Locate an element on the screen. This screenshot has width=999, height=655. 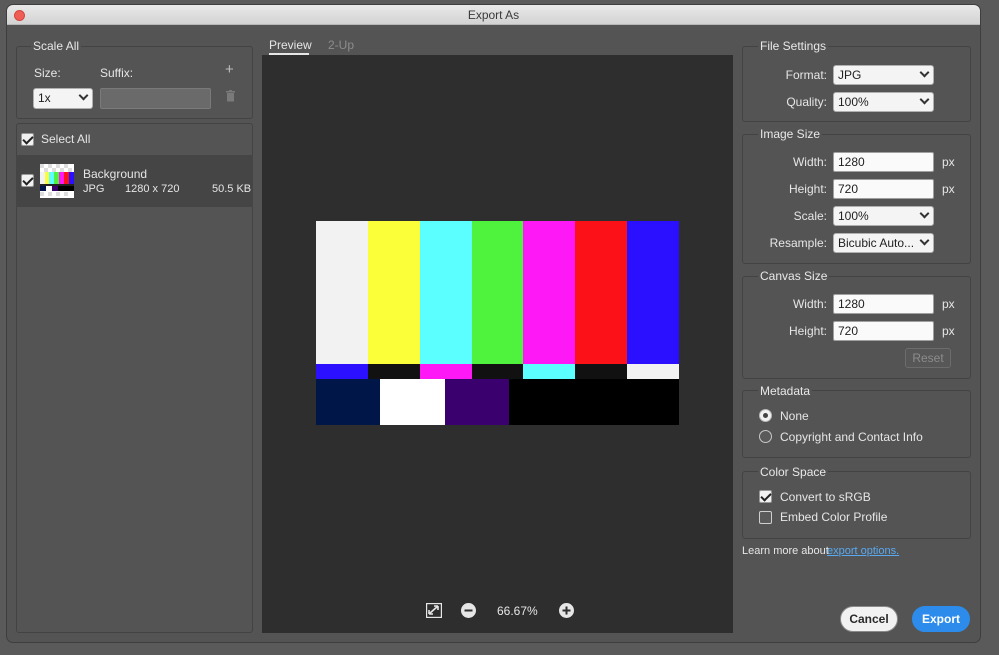
image-width-input: 1280 is located at coordinates (883, 162).